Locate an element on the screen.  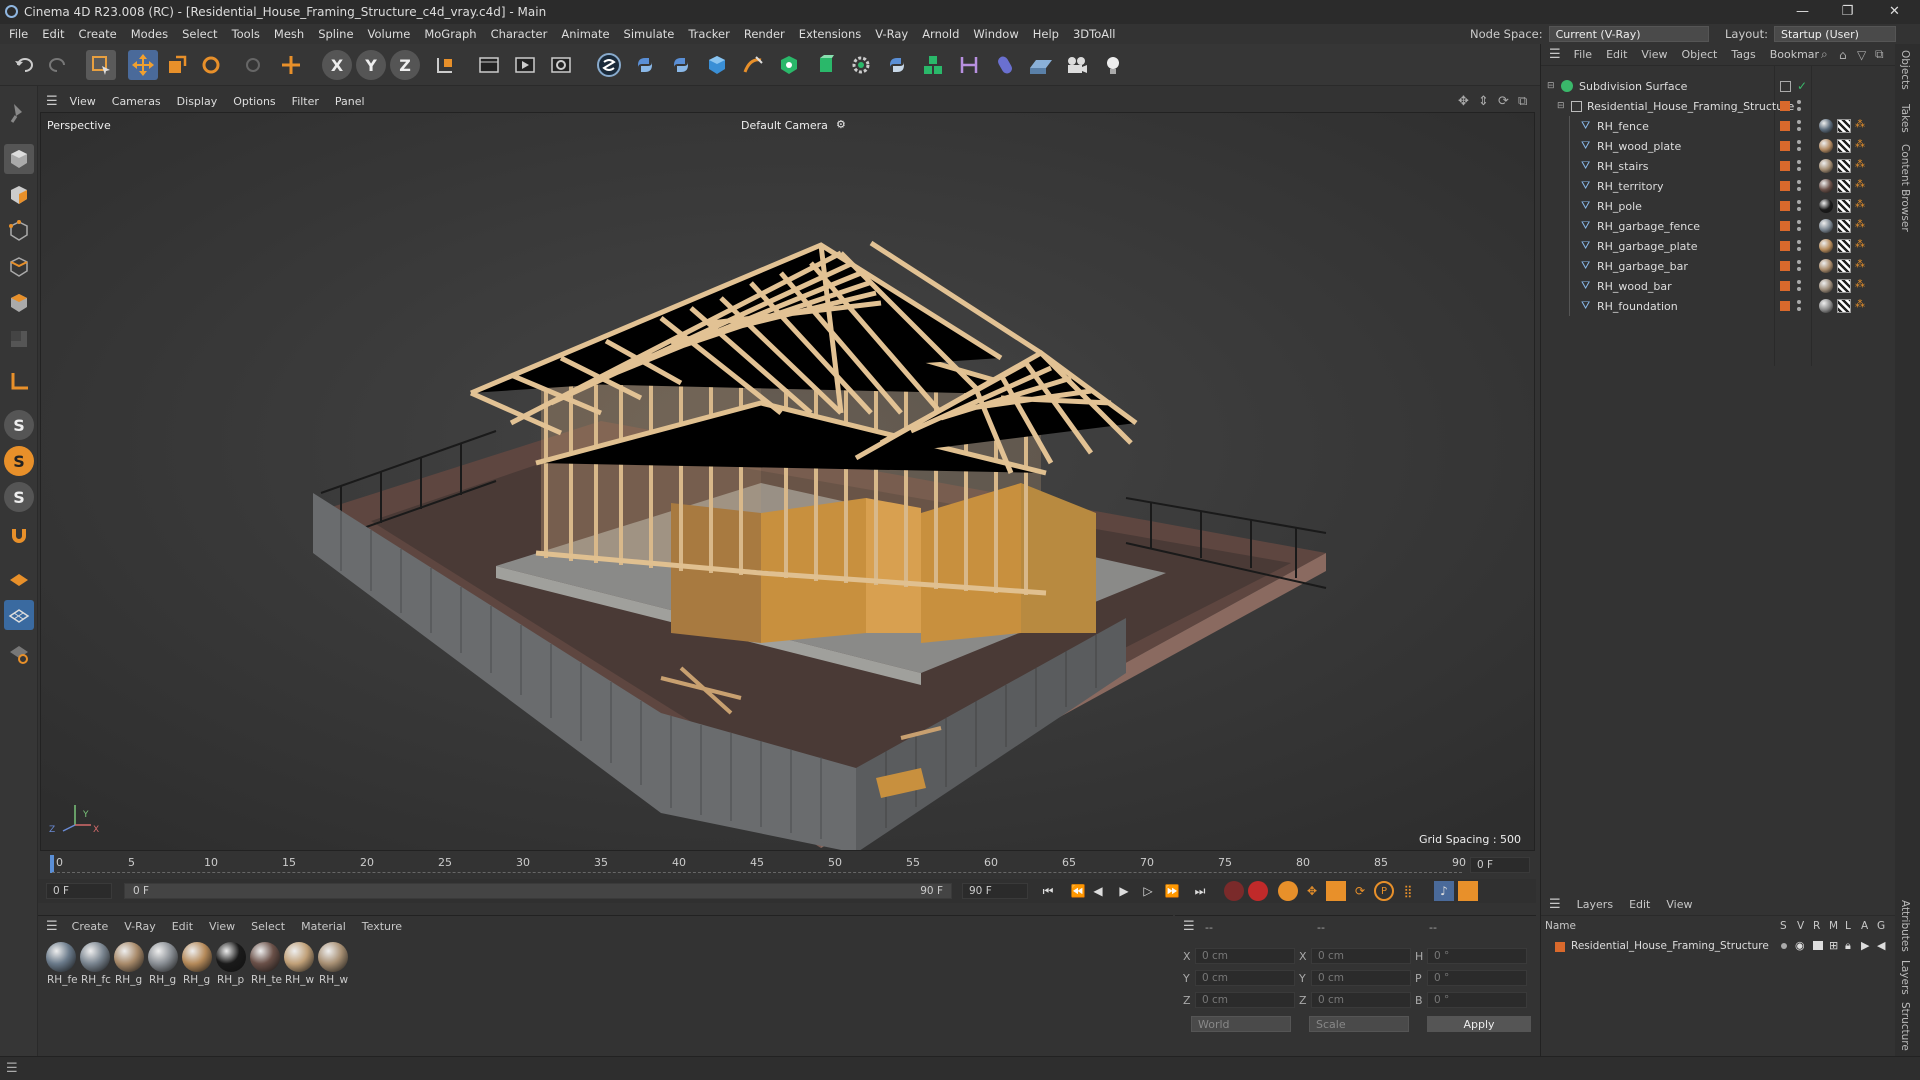
render-view-icon is located at coordinates (489, 65).